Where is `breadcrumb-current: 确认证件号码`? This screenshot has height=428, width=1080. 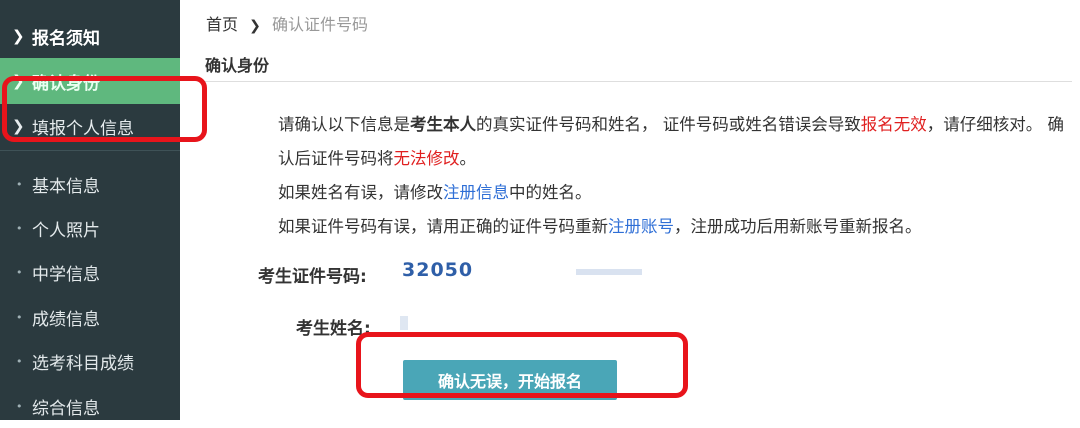 breadcrumb-current: 确认证件号码 is located at coordinates (319, 24).